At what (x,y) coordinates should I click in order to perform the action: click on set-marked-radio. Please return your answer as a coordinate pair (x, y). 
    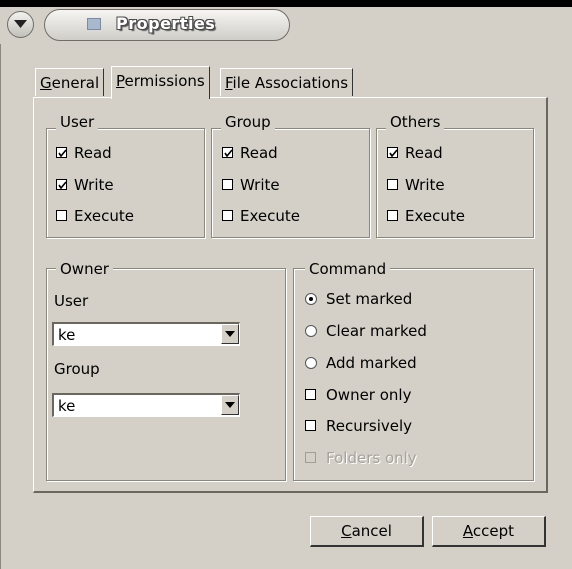
    Looking at the image, I should click on (311, 299).